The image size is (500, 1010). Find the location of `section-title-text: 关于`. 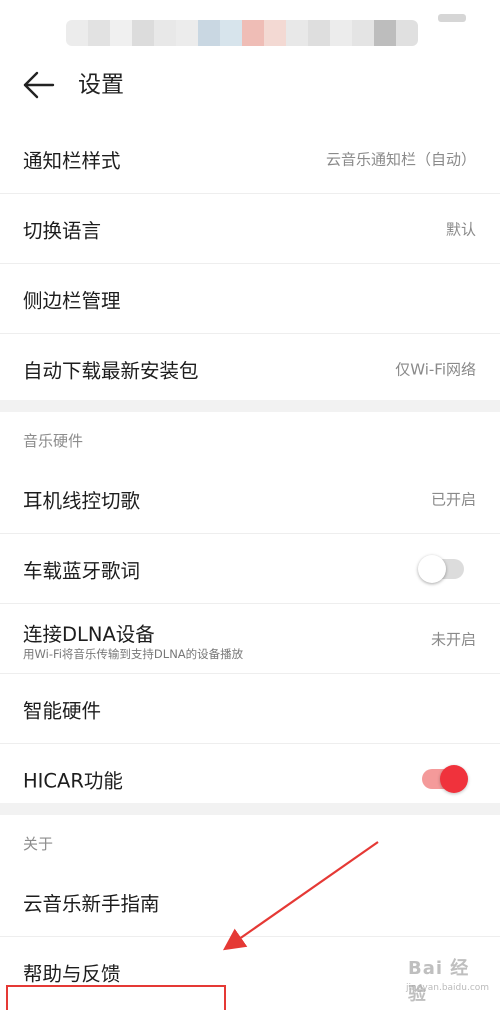

section-title-text: 关于 is located at coordinates (38, 844).